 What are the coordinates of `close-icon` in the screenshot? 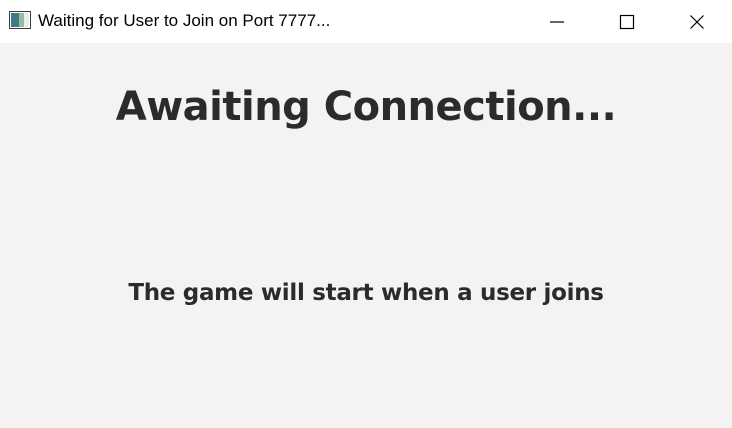 It's located at (697, 22).